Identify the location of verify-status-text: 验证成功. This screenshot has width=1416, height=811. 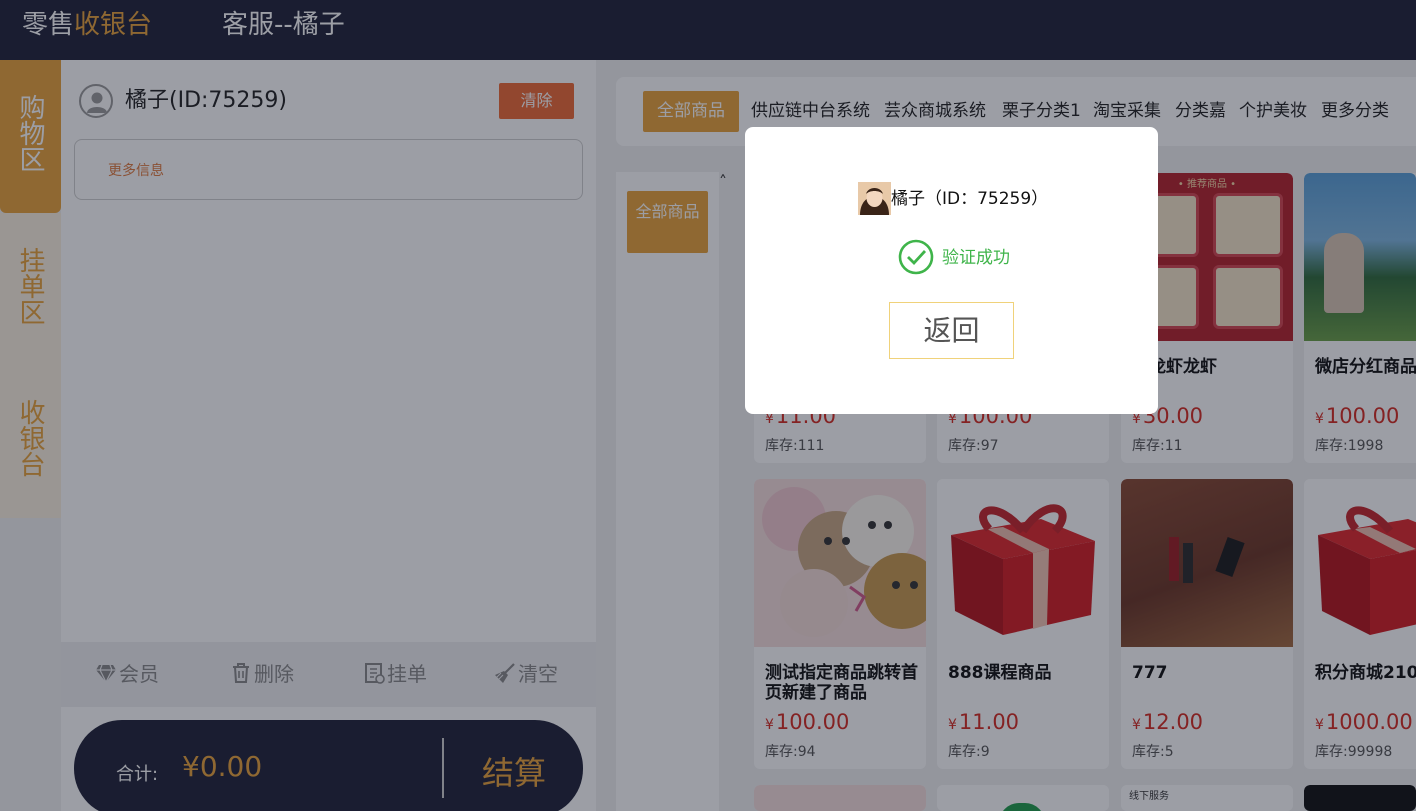
(976, 258).